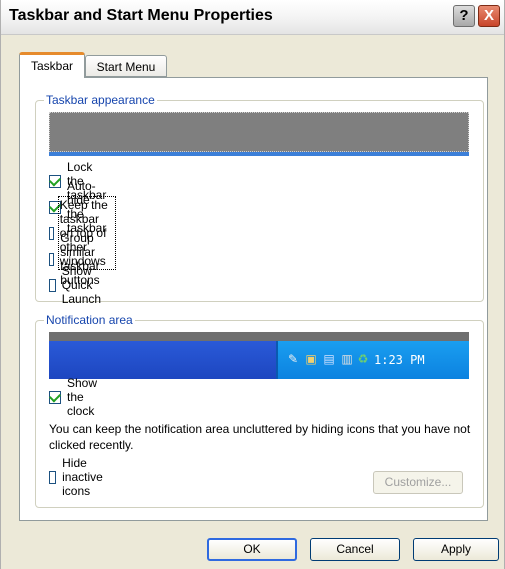  What do you see at coordinates (100, 100) in the screenshot?
I see `taskbar-appearance-legend: Taskbar appearance` at bounding box center [100, 100].